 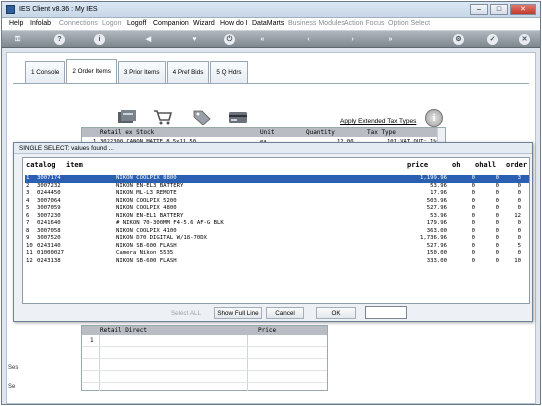 I want to click on menu-item-option-select: Option Select, so click(x=409, y=23).